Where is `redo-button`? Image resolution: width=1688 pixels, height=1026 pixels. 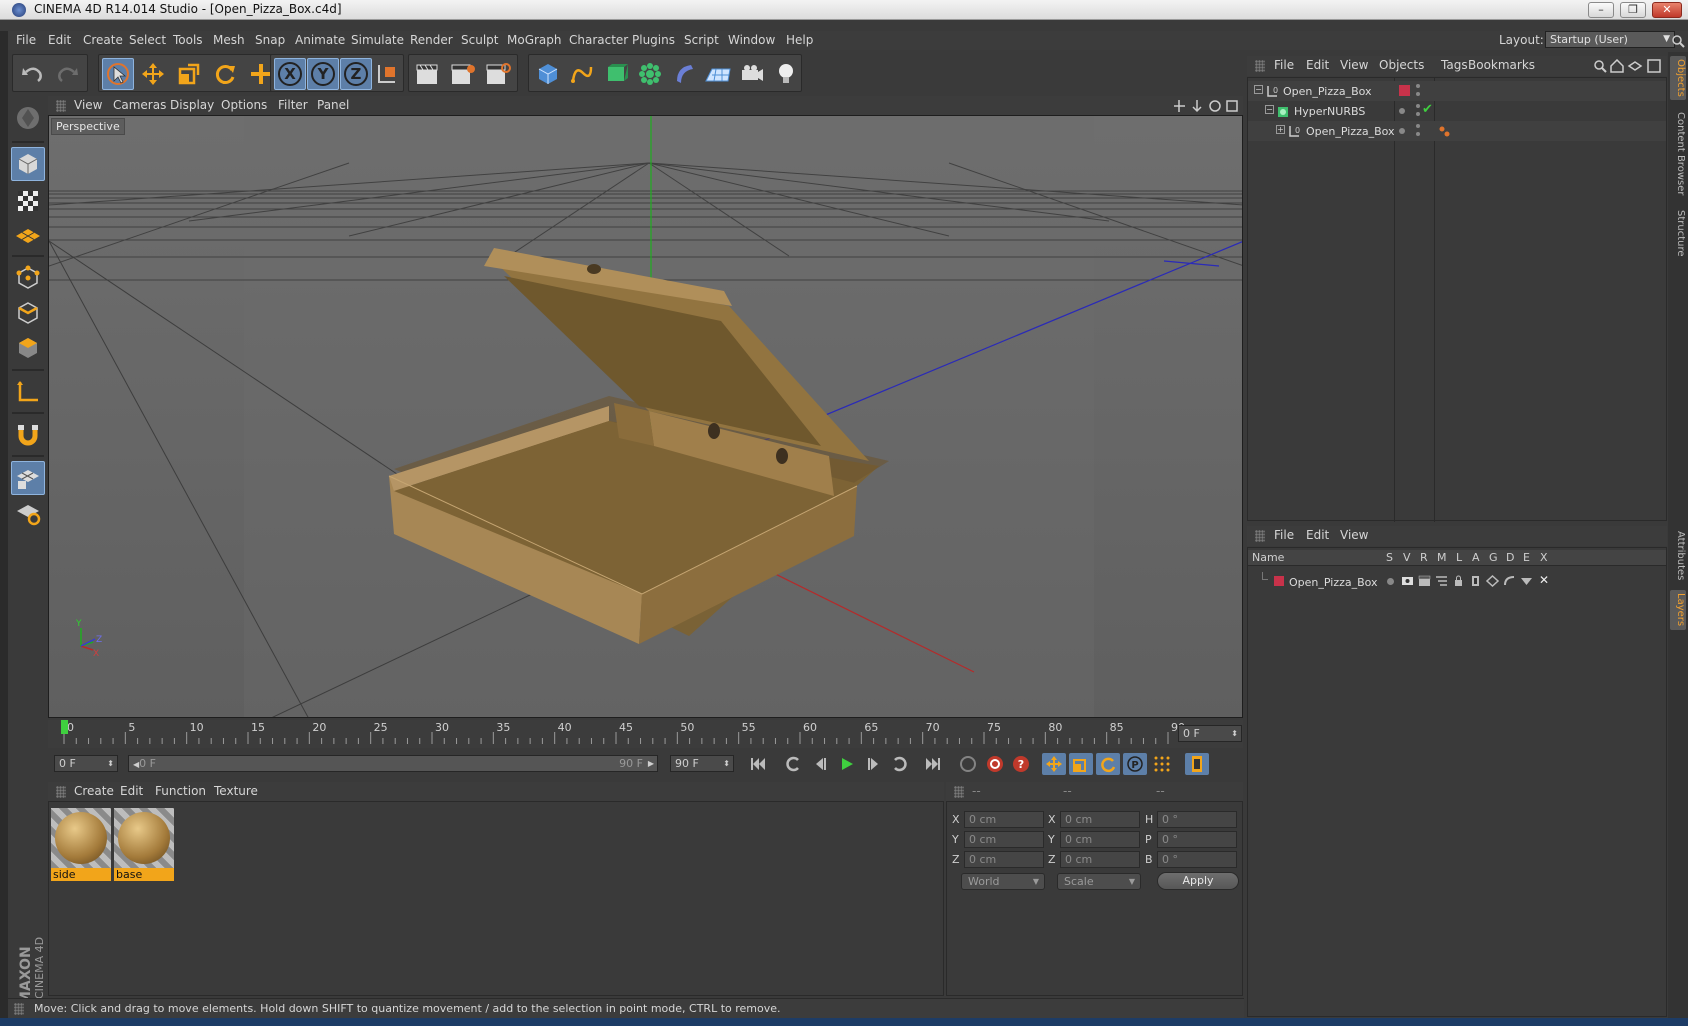 redo-button is located at coordinates (68, 74).